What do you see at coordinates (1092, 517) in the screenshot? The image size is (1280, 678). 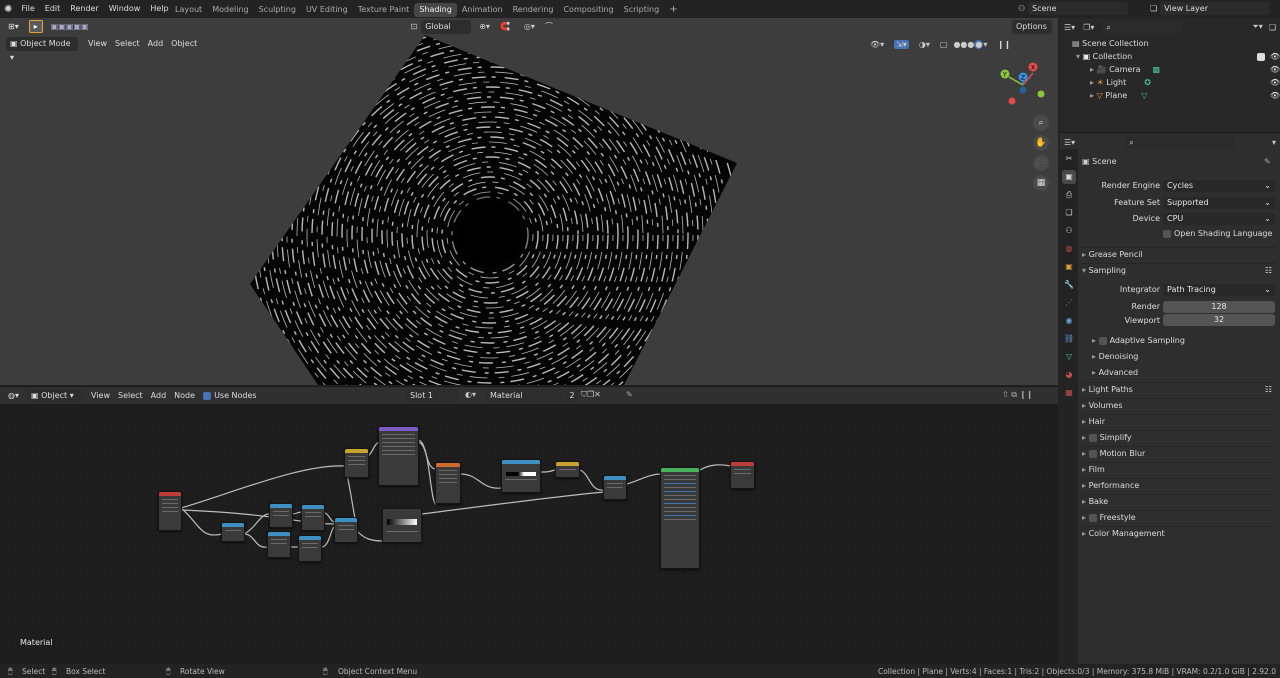 I see `freestyle-checkbox` at bounding box center [1092, 517].